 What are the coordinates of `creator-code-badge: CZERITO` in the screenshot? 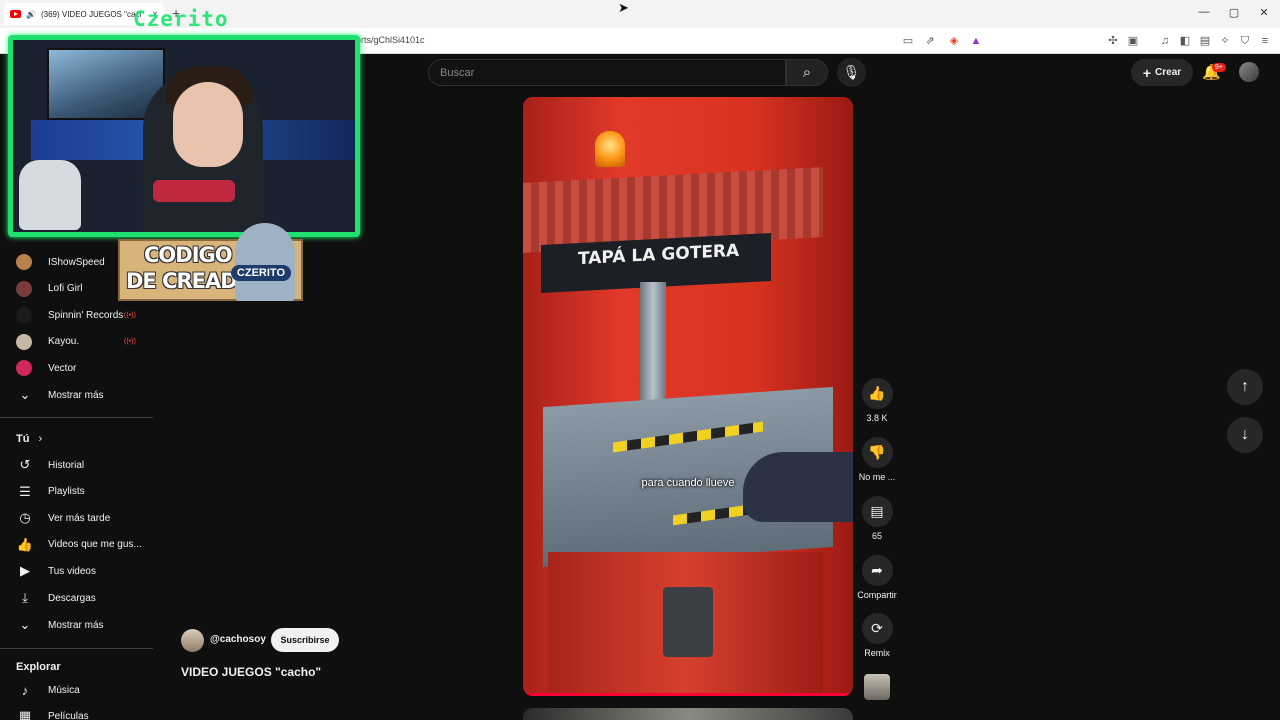 It's located at (260, 273).